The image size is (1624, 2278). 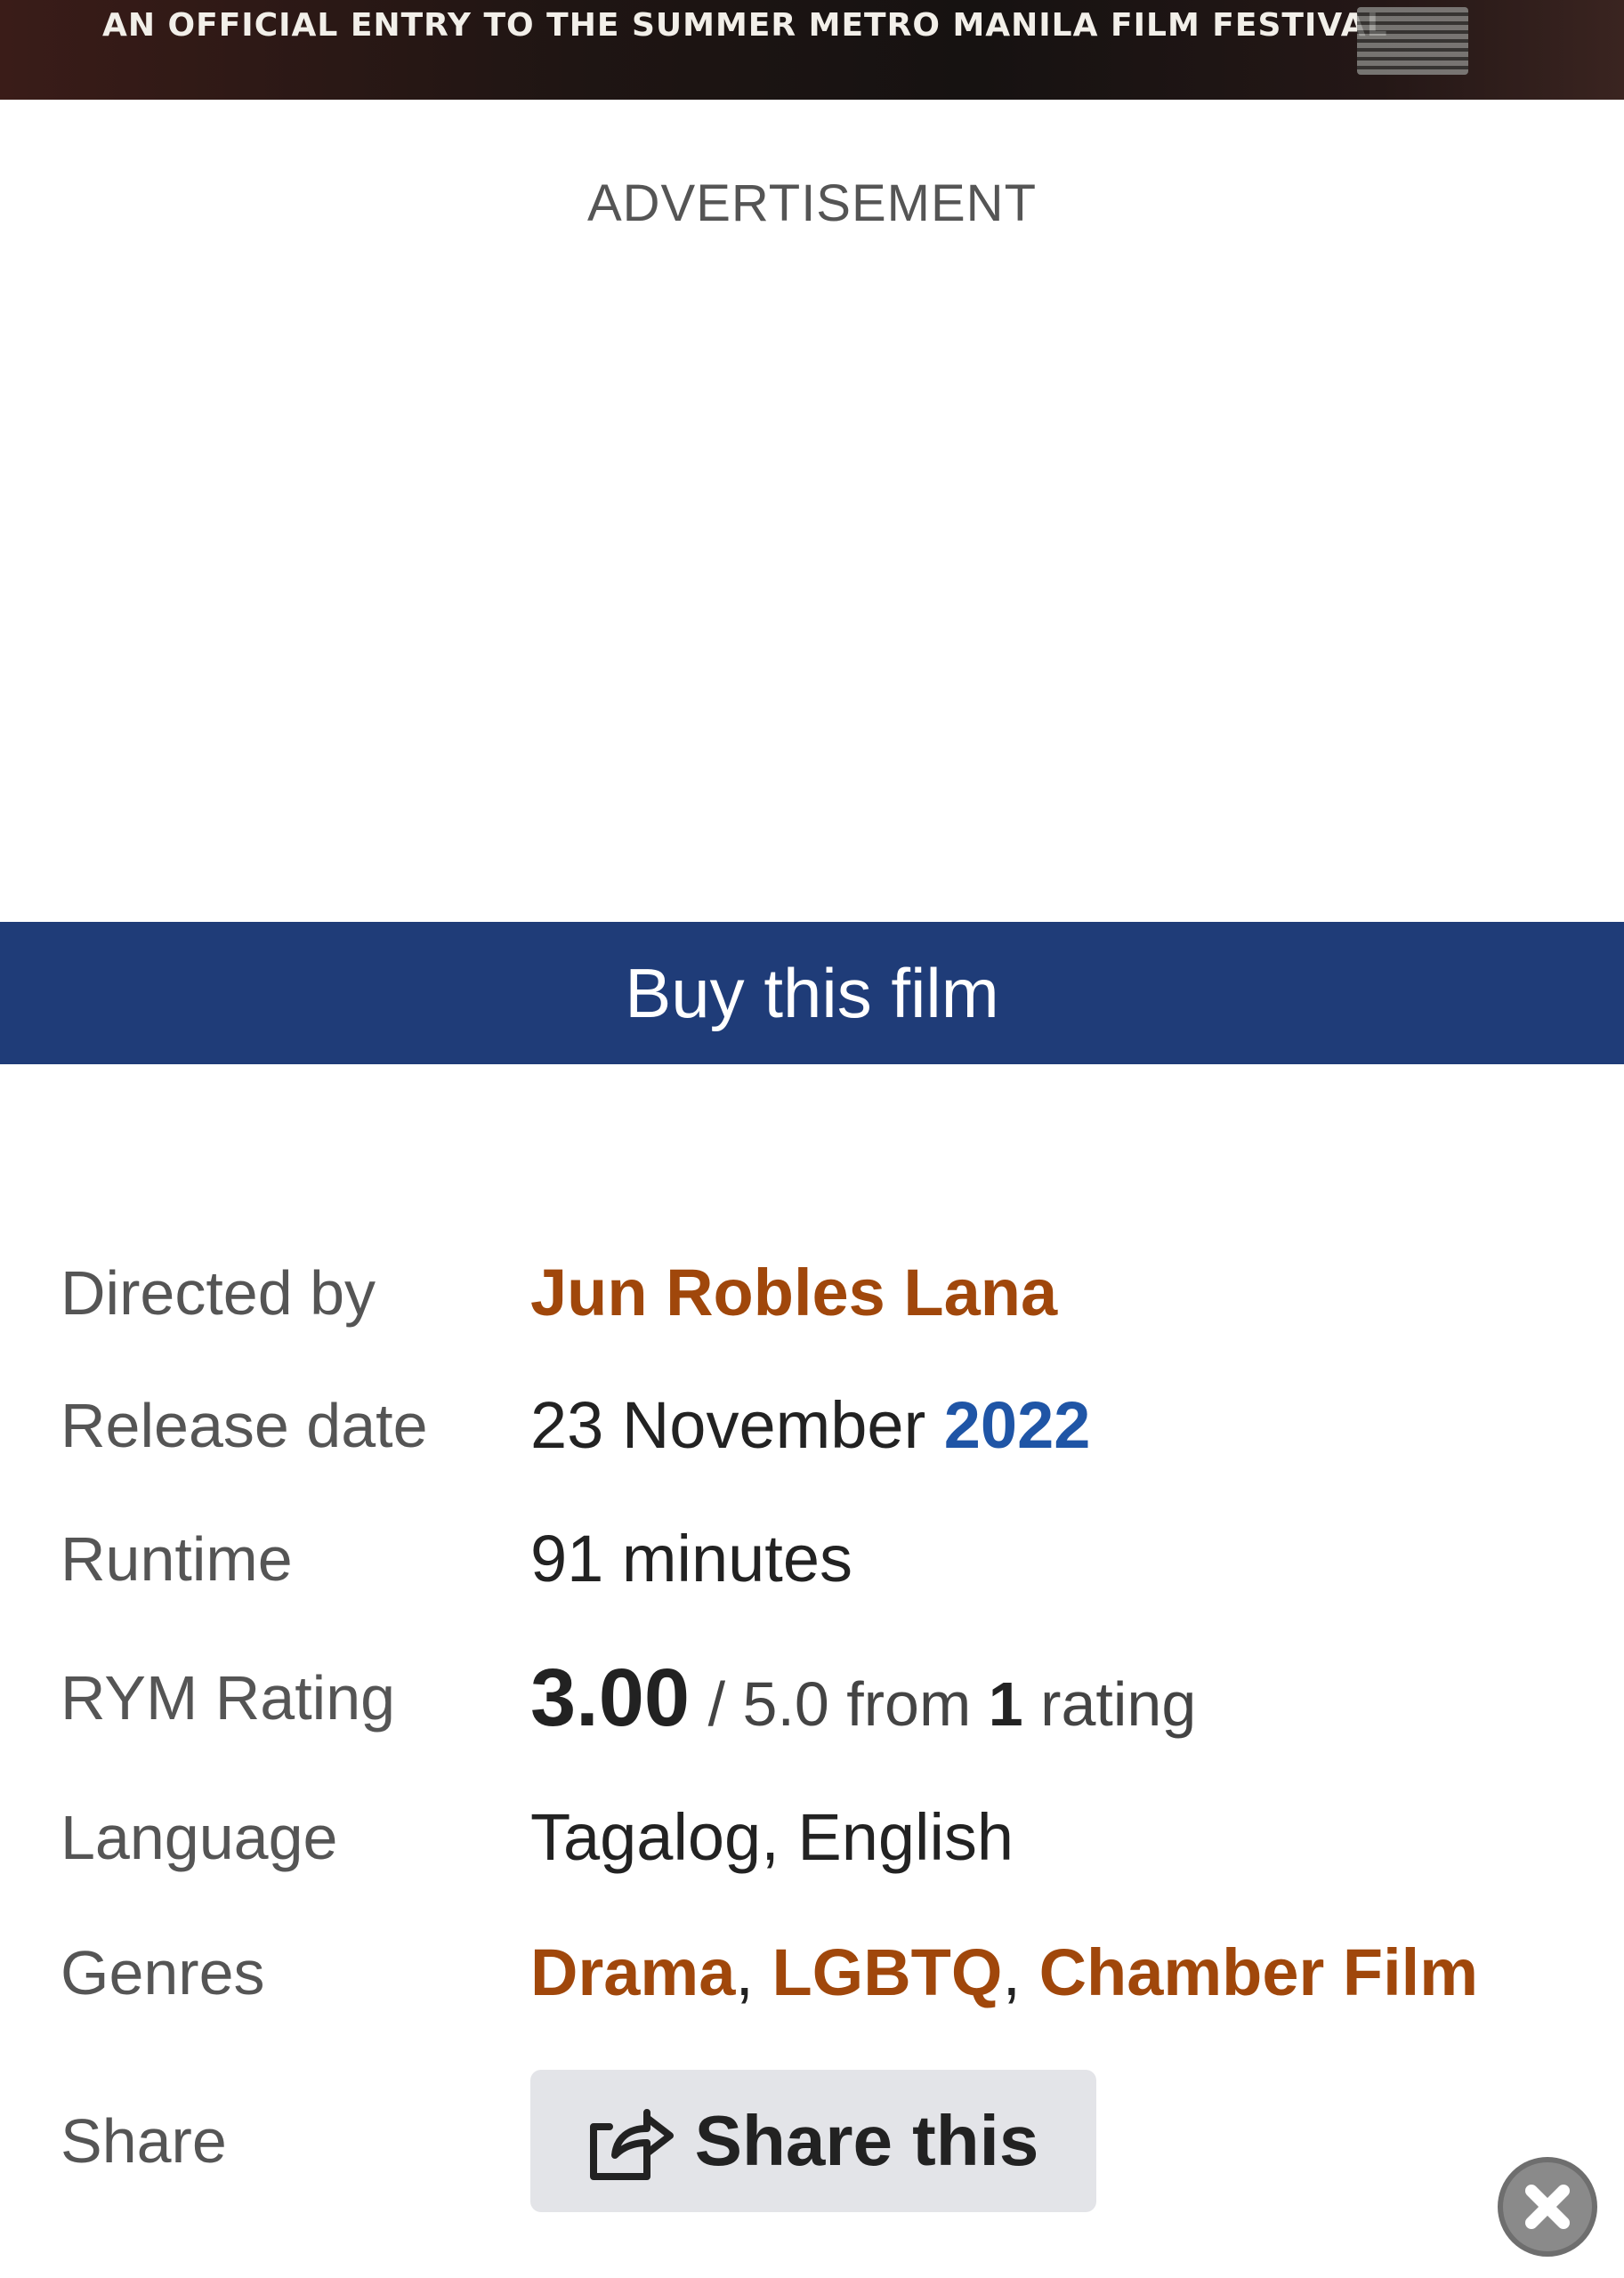 I want to click on rating-count: 1, so click(x=1005, y=1704).